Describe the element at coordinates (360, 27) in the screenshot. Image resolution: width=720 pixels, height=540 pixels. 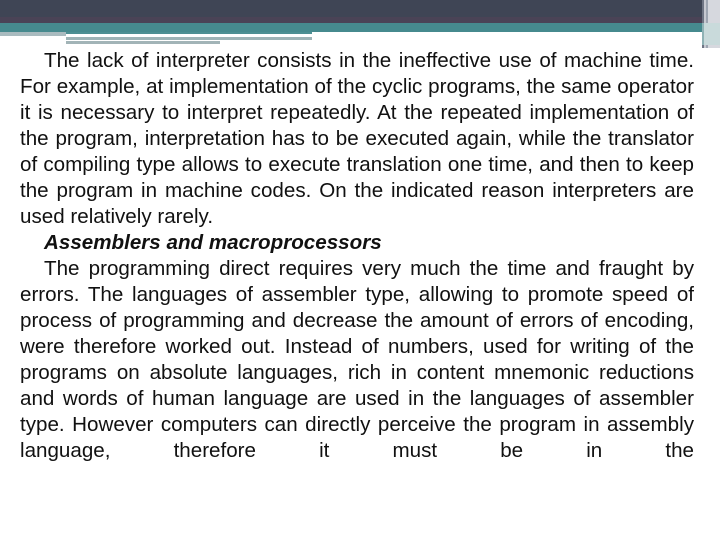
I see `teal-accent-stripe` at that location.